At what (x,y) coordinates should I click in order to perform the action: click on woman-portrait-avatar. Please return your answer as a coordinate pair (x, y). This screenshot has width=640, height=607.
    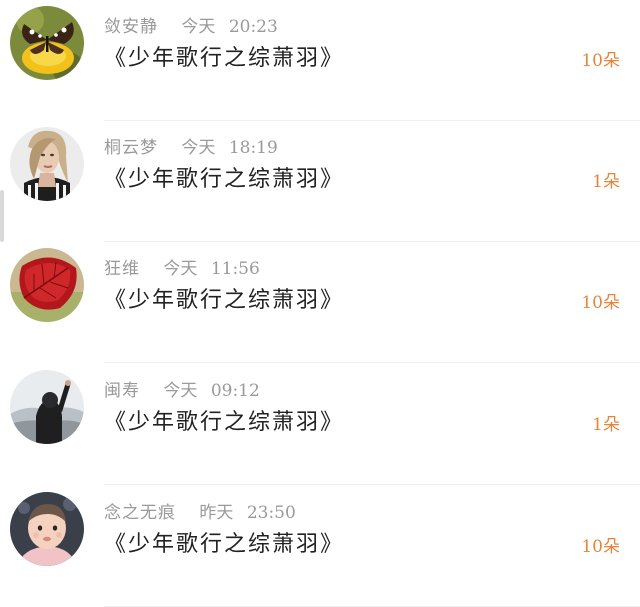
    Looking at the image, I should click on (47, 164).